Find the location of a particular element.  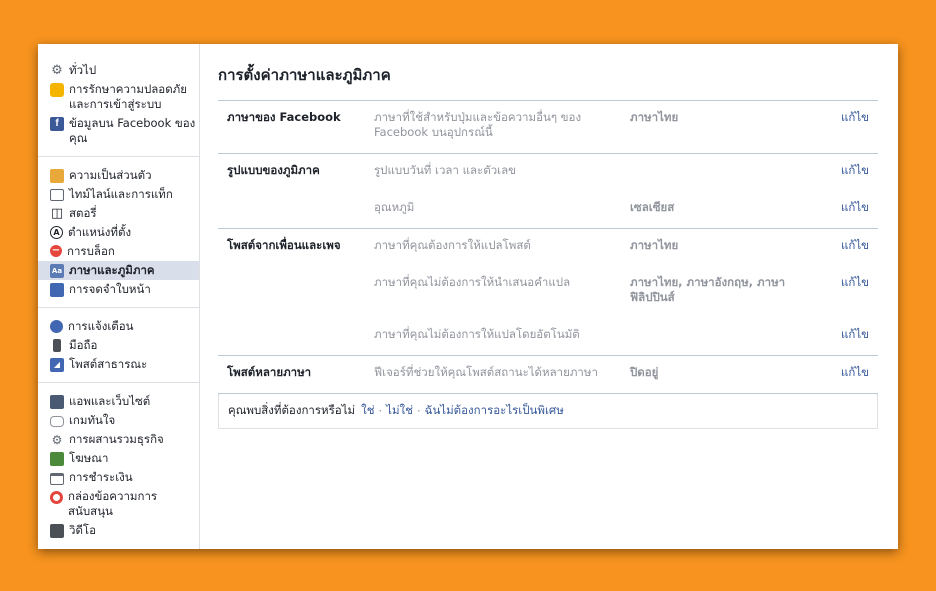

sidebar-item-videos: วิดีโอ is located at coordinates (118, 530).